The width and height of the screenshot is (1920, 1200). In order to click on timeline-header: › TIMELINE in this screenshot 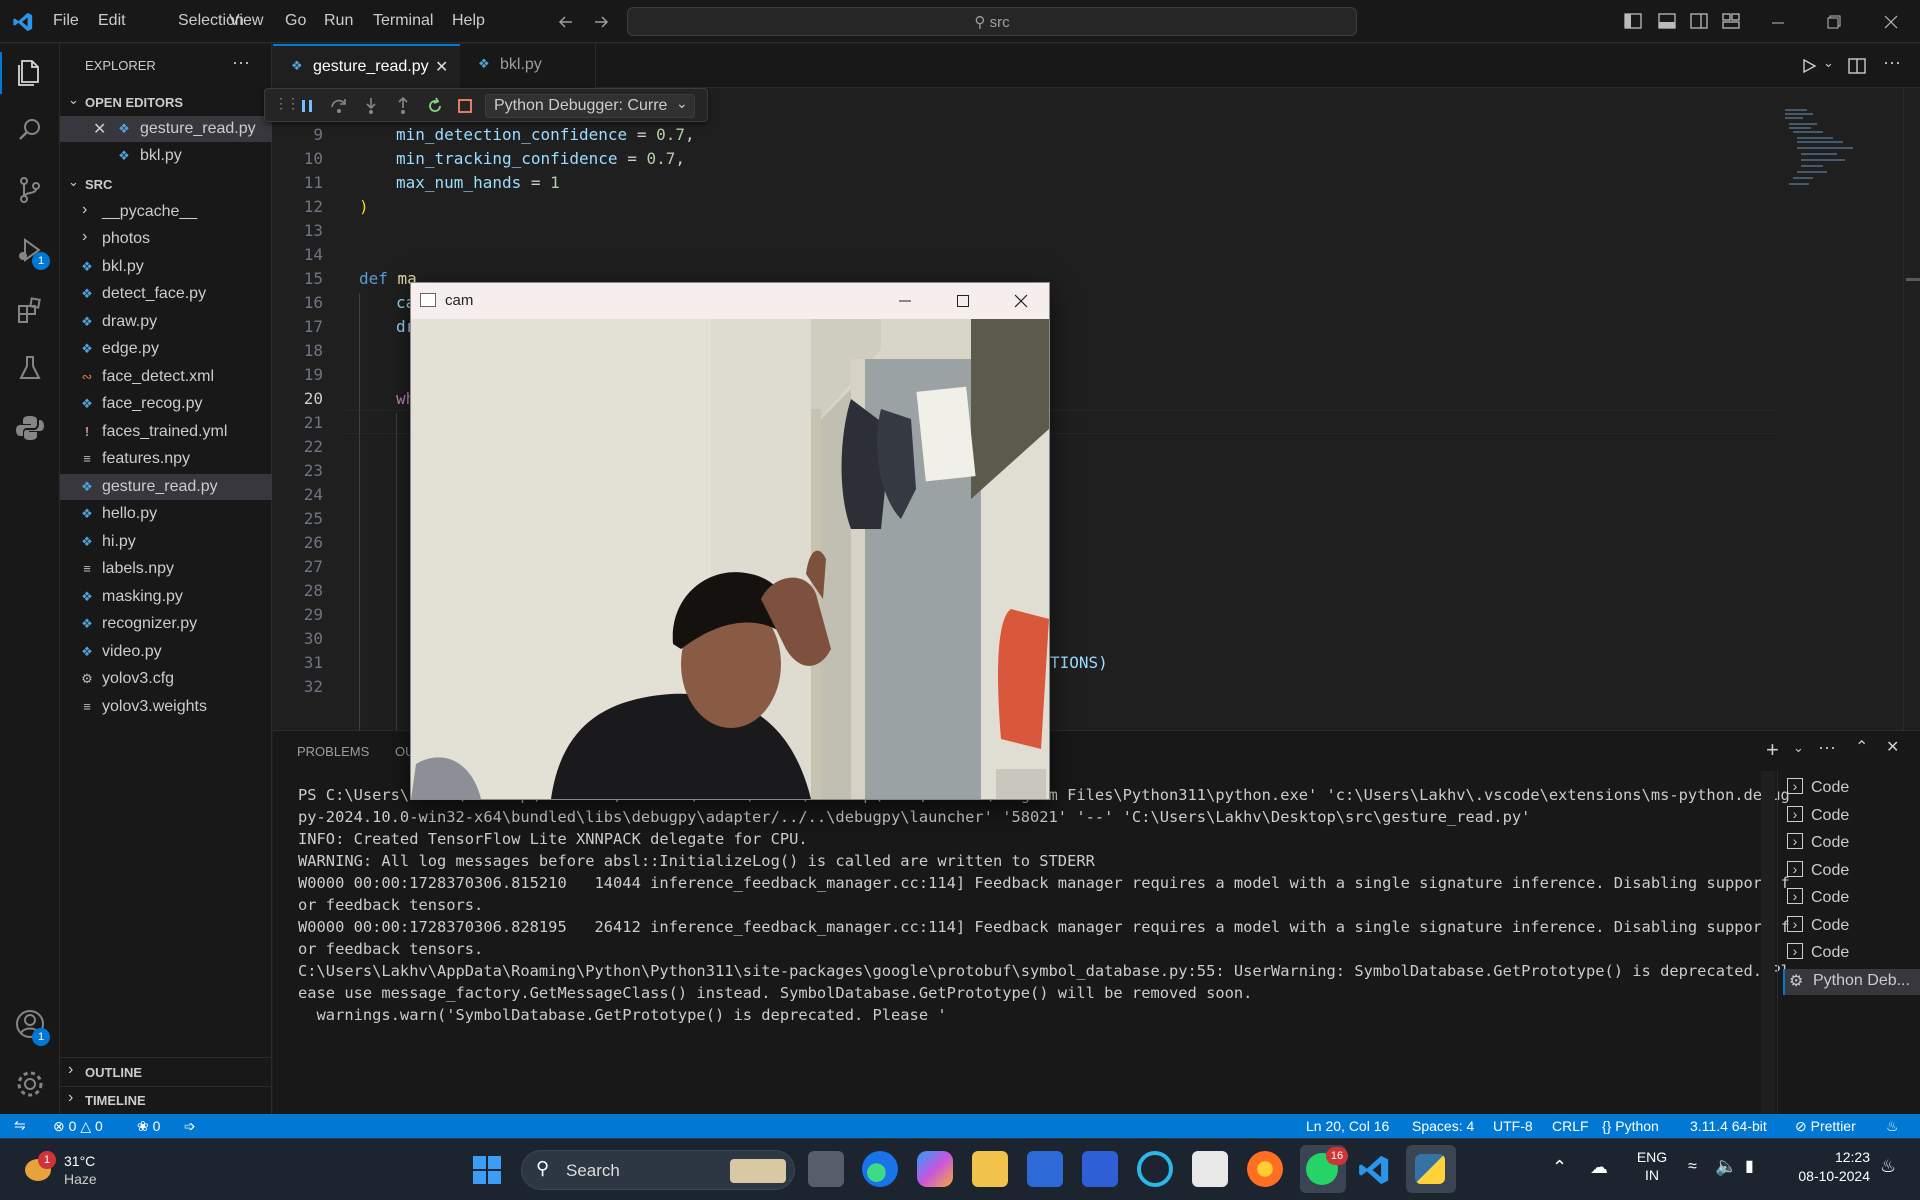, I will do `click(166, 1100)`.